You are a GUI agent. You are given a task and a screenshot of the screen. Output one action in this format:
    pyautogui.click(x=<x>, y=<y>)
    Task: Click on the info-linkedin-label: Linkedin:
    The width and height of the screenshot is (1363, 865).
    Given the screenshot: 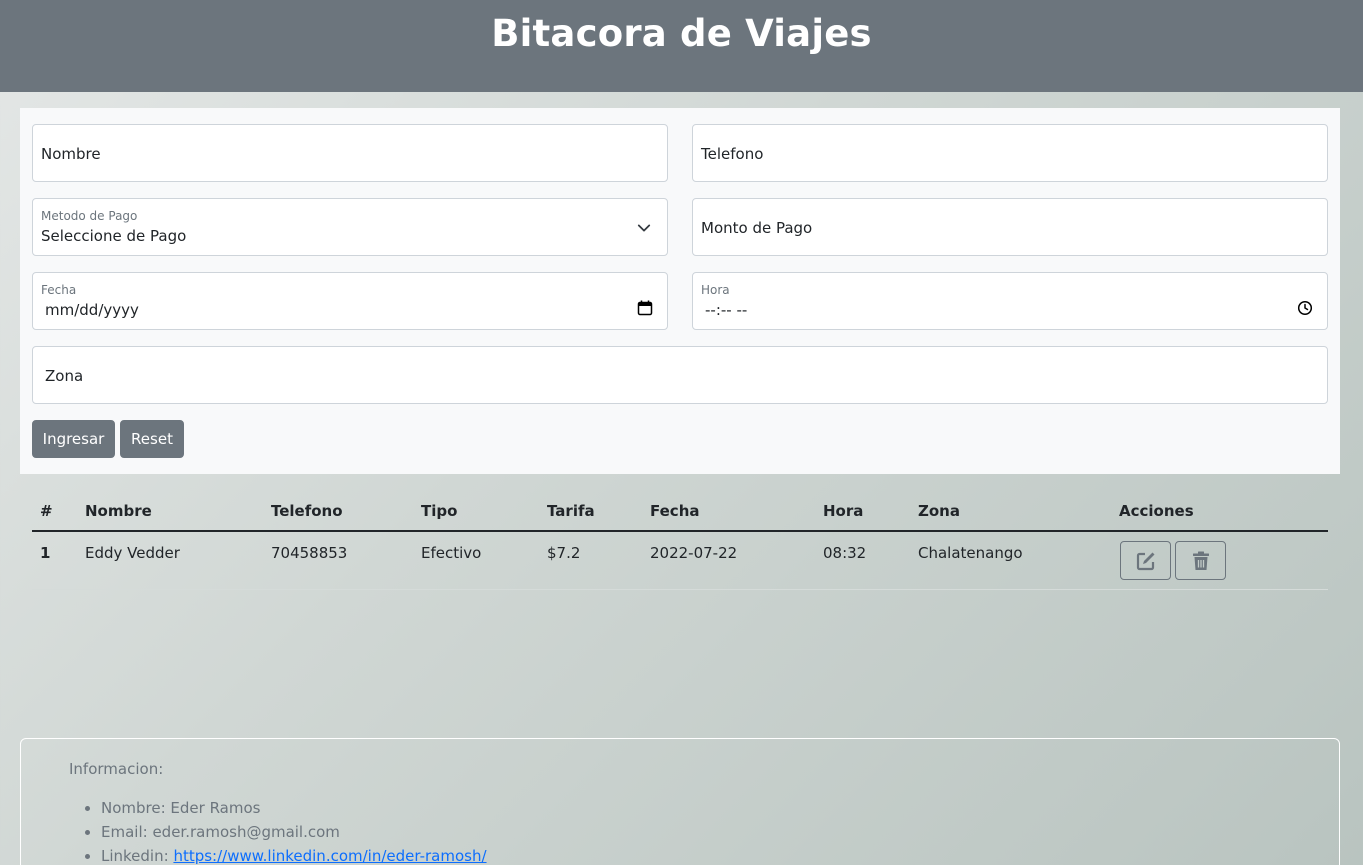 What is the action you would take?
    pyautogui.click(x=137, y=856)
    